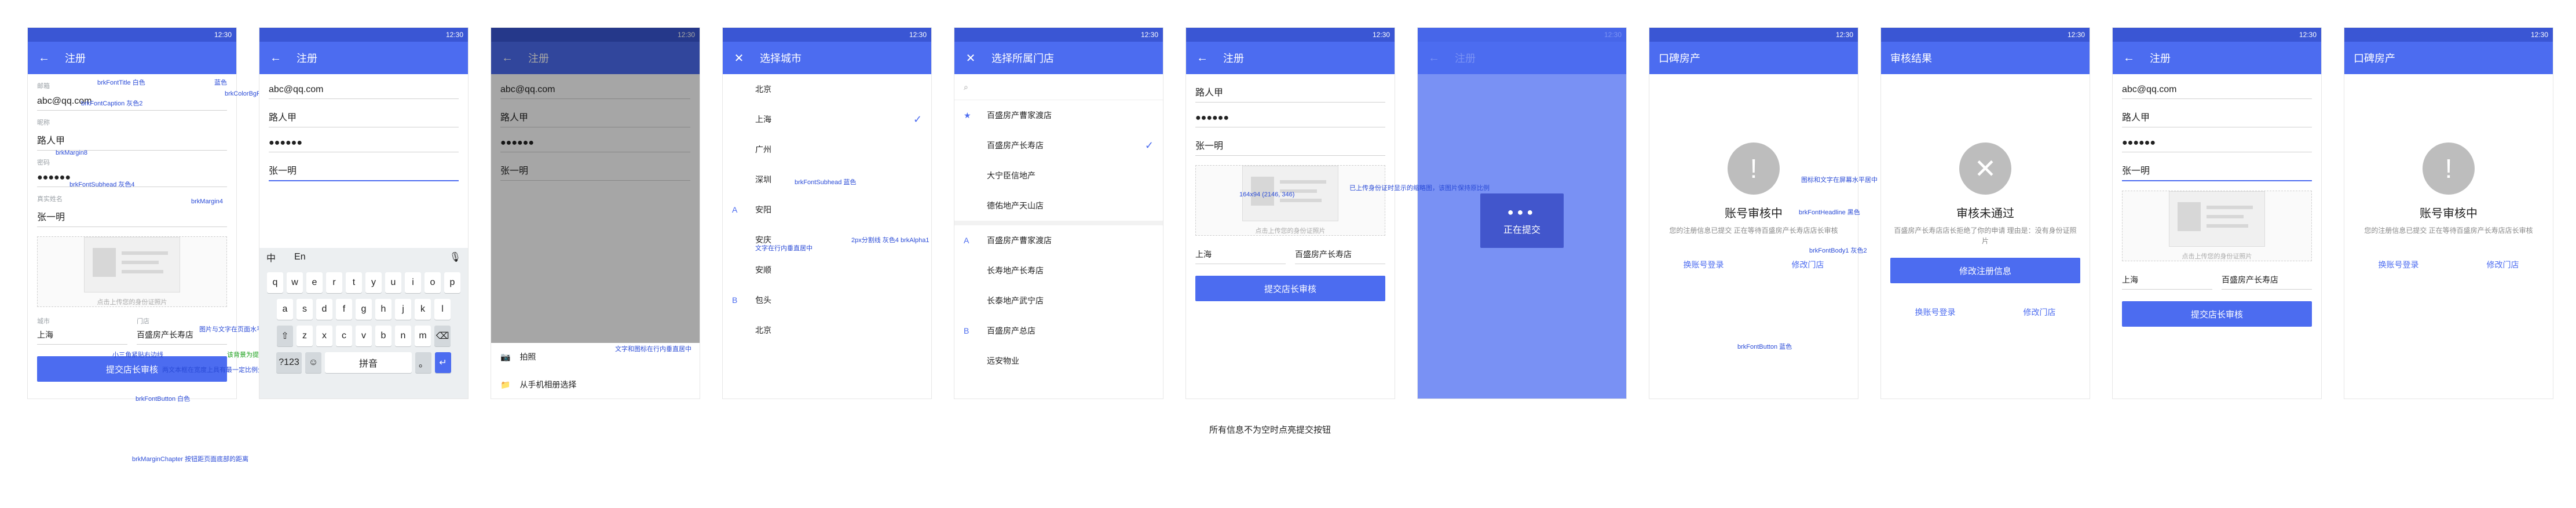  What do you see at coordinates (443, 362) in the screenshot?
I see `enter-key-icon: ↵` at bounding box center [443, 362].